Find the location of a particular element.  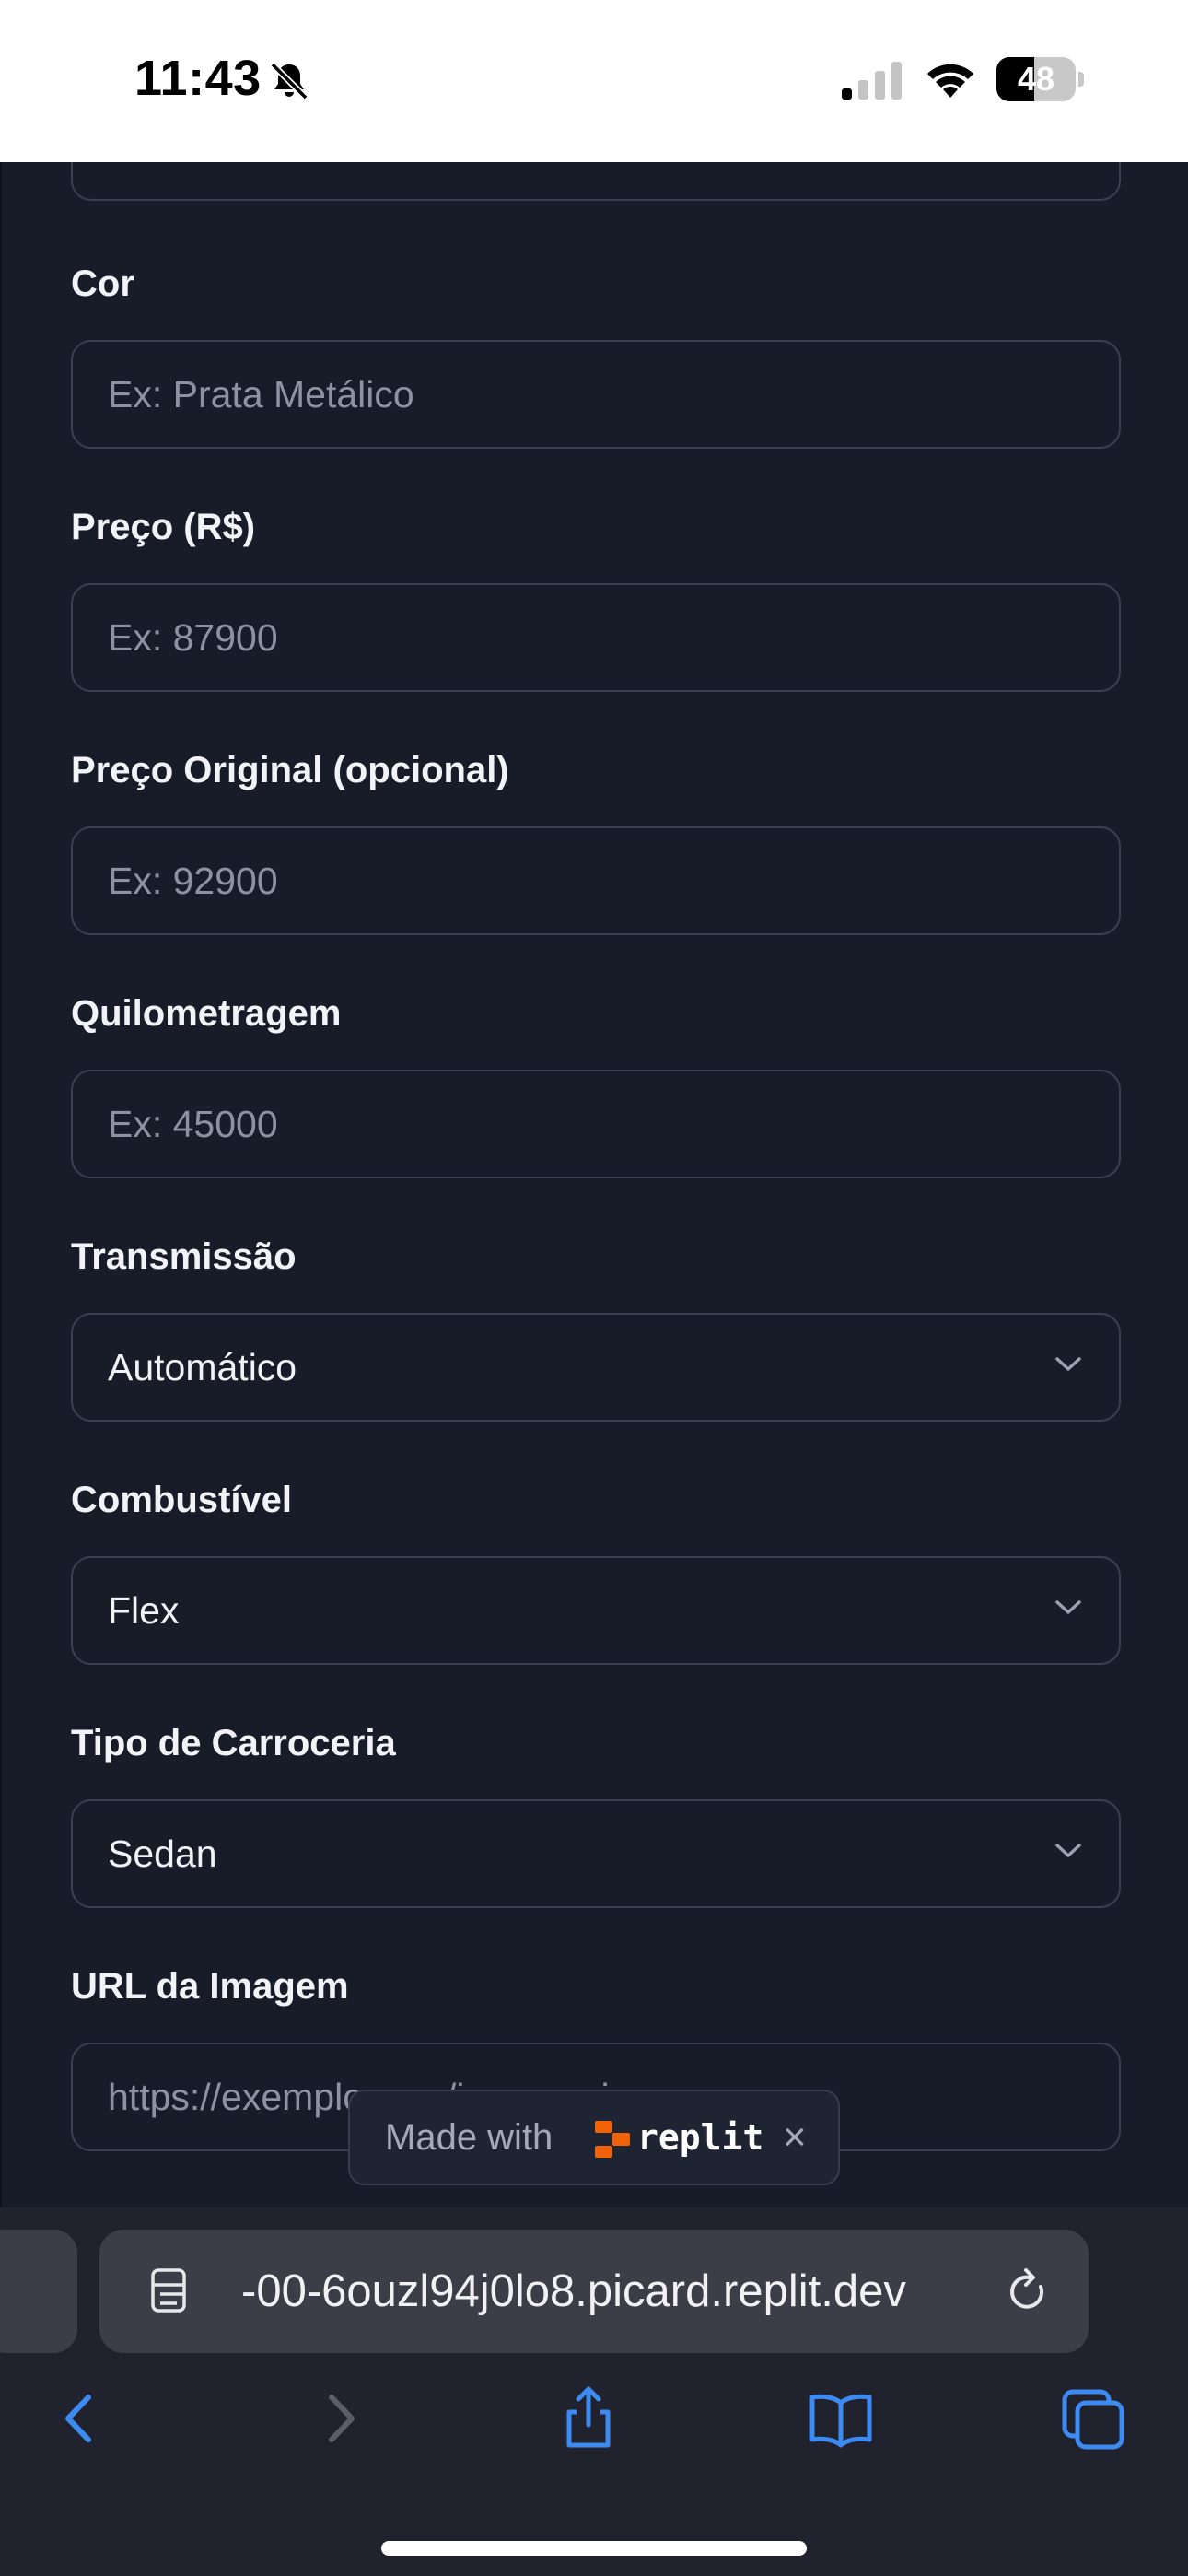

made-with-replit-badge: Made with replit × is located at coordinates (594, 2137).